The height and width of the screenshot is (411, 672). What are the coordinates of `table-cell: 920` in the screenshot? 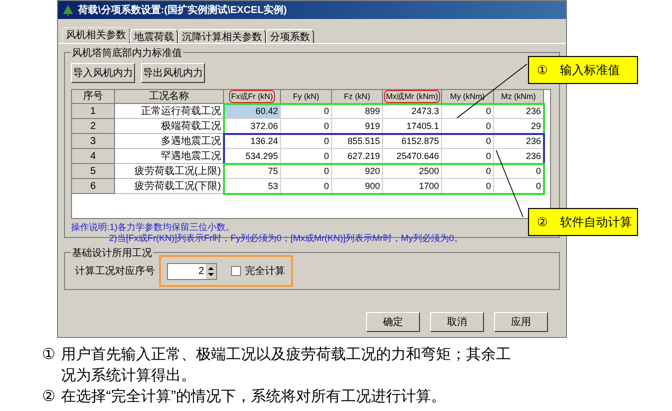 It's located at (357, 171).